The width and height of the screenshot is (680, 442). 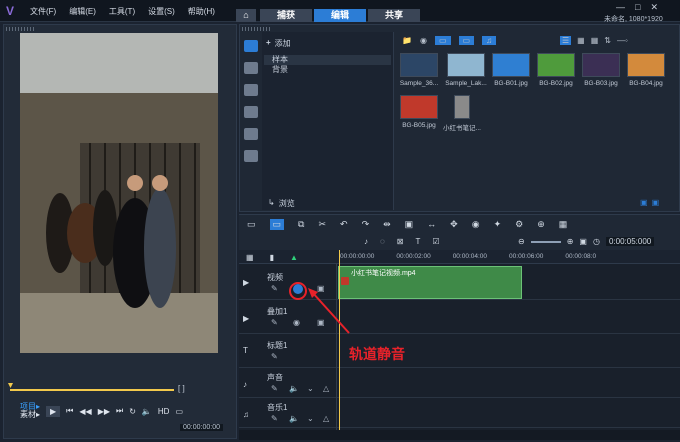 What do you see at coordinates (596, 241) in the screenshot?
I see `clock-icon: ◷` at bounding box center [596, 241].